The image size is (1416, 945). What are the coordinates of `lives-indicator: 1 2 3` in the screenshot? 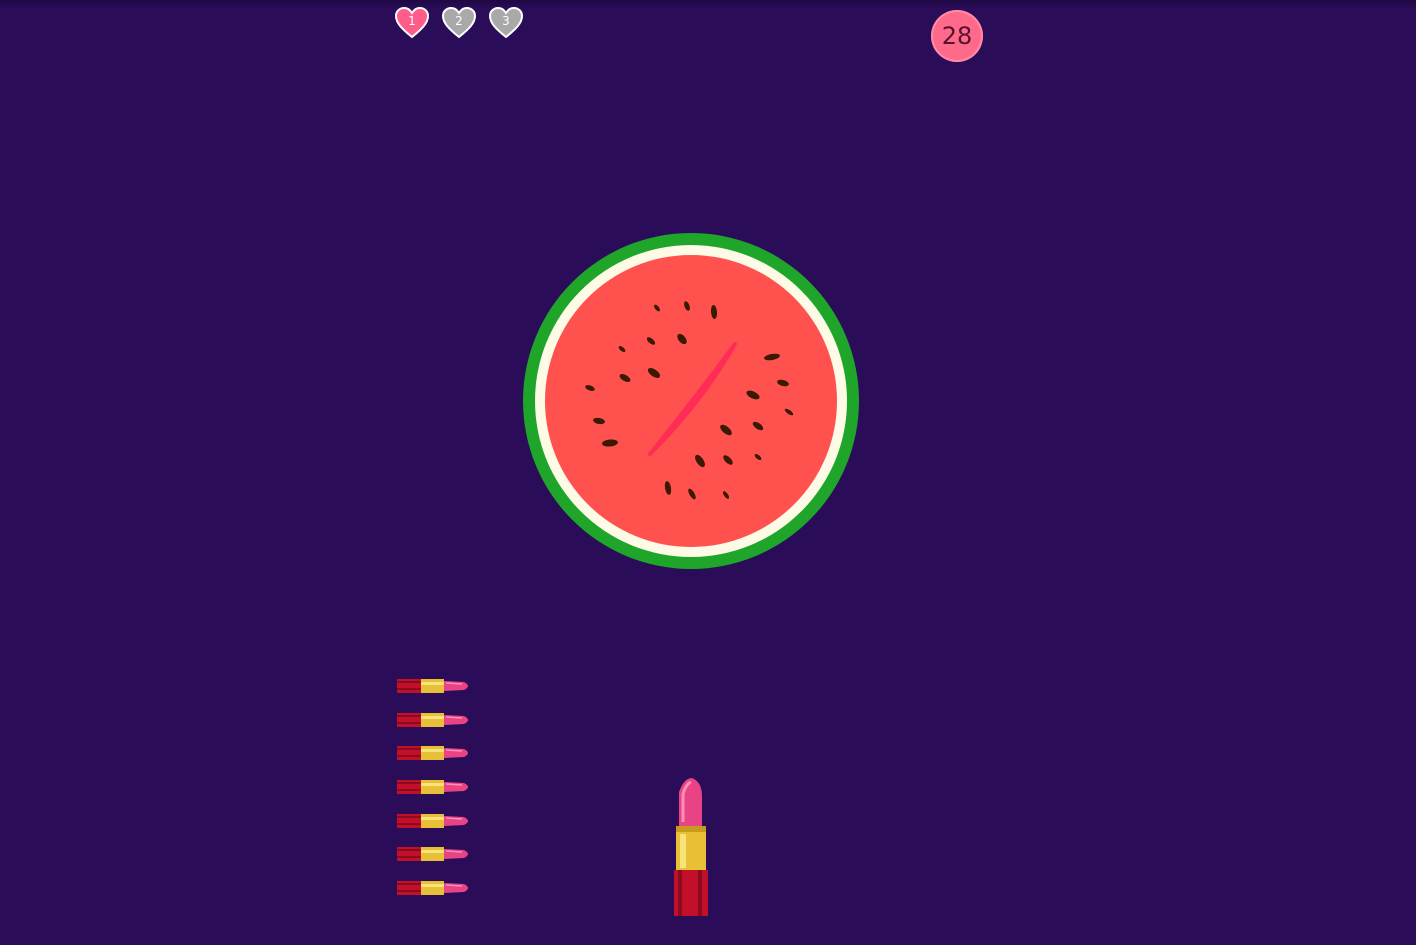 It's located at (464, 24).